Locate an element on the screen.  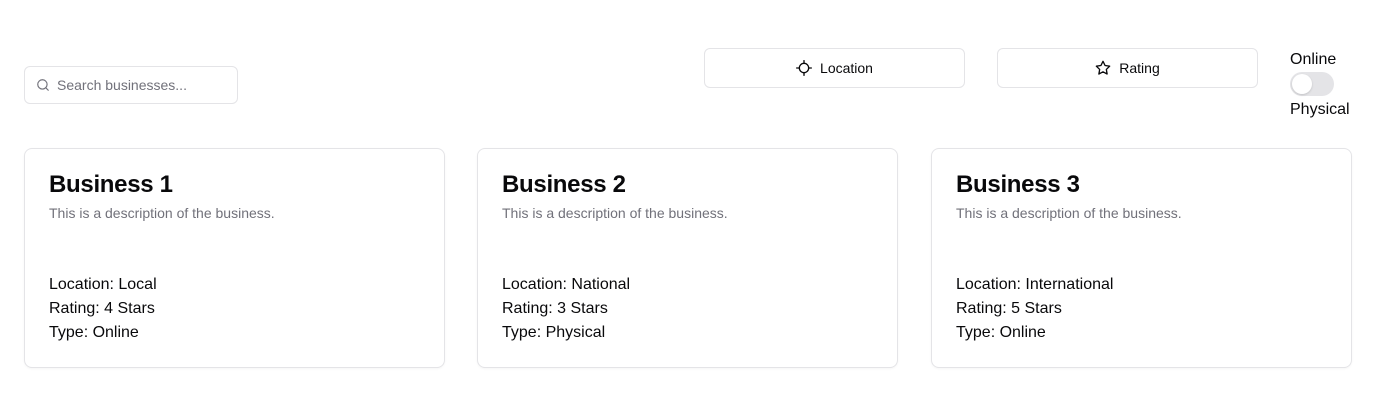
search-box is located at coordinates (131, 85).